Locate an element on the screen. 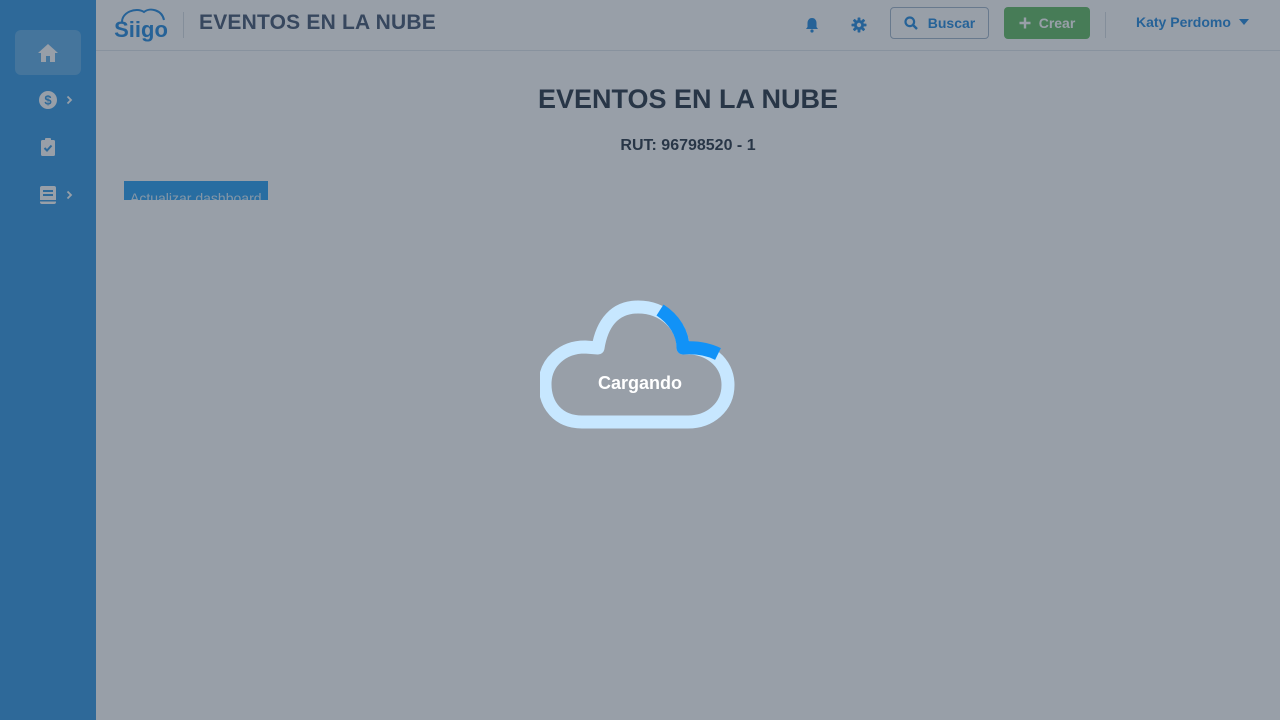 The height and width of the screenshot is (720, 1280). loading-text: Cargando is located at coordinates (639, 383).